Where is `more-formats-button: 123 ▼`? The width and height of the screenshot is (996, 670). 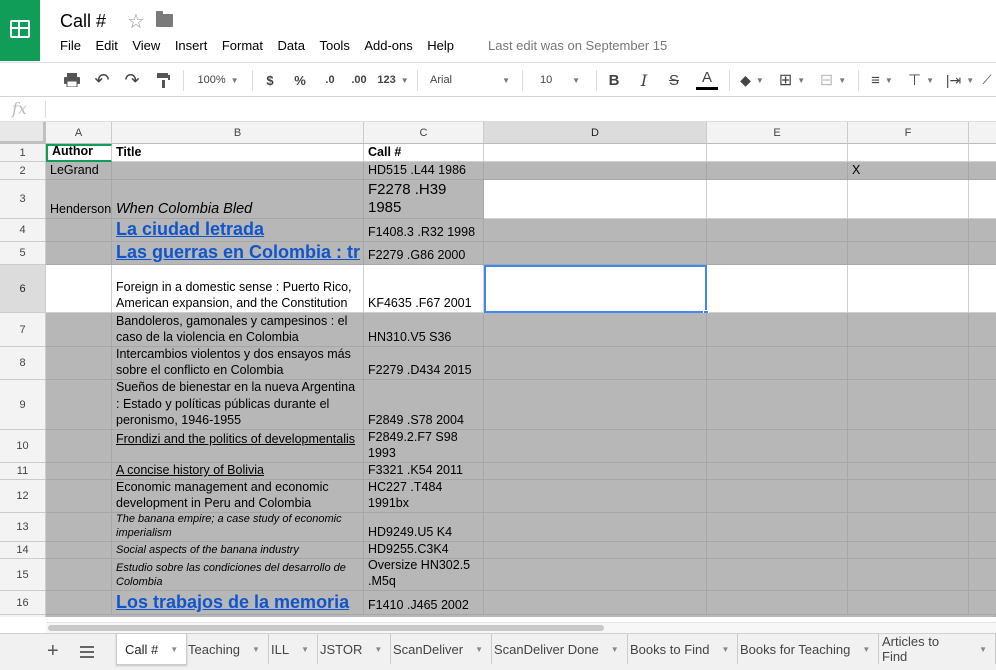 more-formats-button: 123 ▼ is located at coordinates (393, 80).